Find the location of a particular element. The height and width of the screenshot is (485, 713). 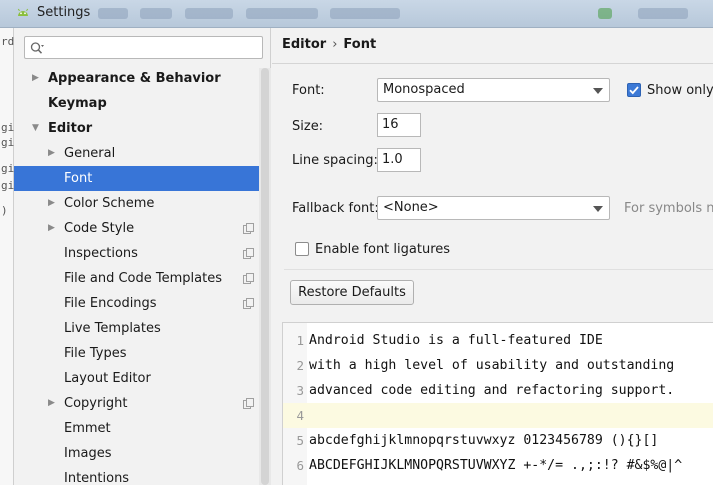

line-spacing-input: 1.0 is located at coordinates (399, 160).